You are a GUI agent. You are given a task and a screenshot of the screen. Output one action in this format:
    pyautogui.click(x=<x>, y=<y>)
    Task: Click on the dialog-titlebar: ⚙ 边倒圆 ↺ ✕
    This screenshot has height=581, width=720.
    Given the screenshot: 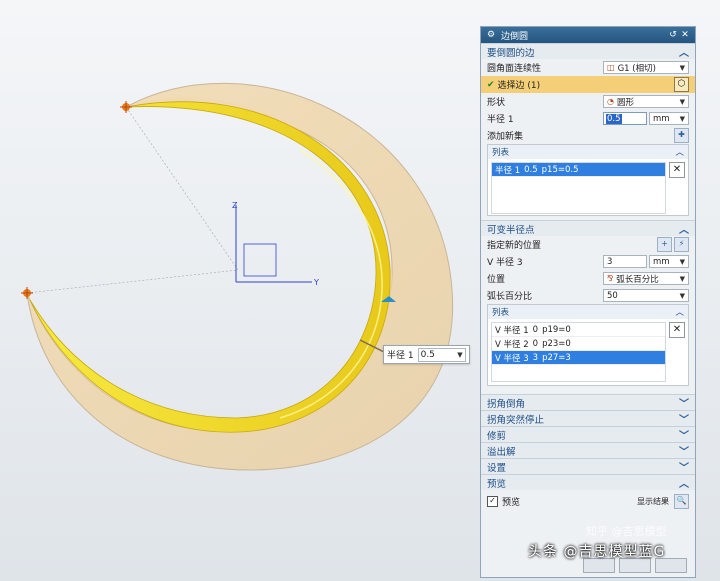 What is the action you would take?
    pyautogui.click(x=588, y=35)
    